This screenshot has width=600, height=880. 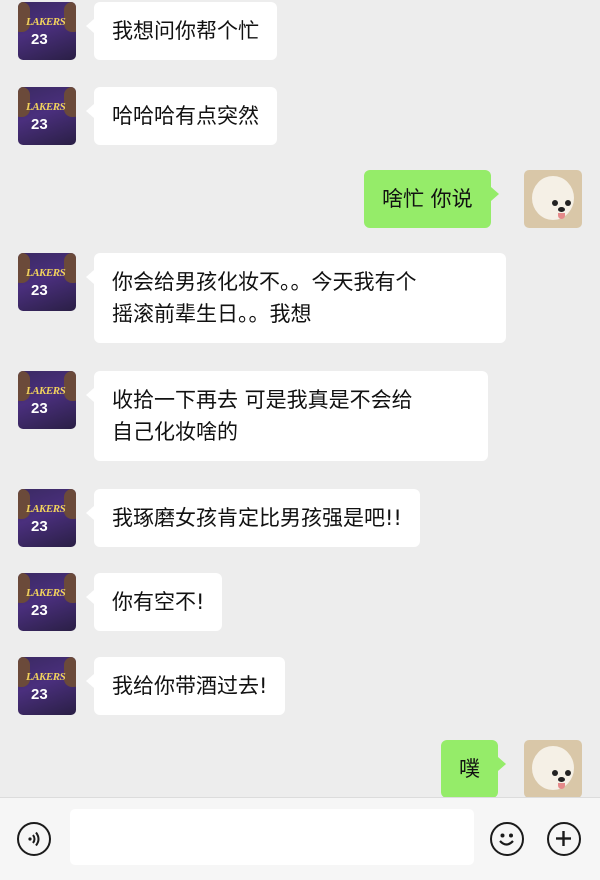 I want to click on plus-icon, so click(x=564, y=839).